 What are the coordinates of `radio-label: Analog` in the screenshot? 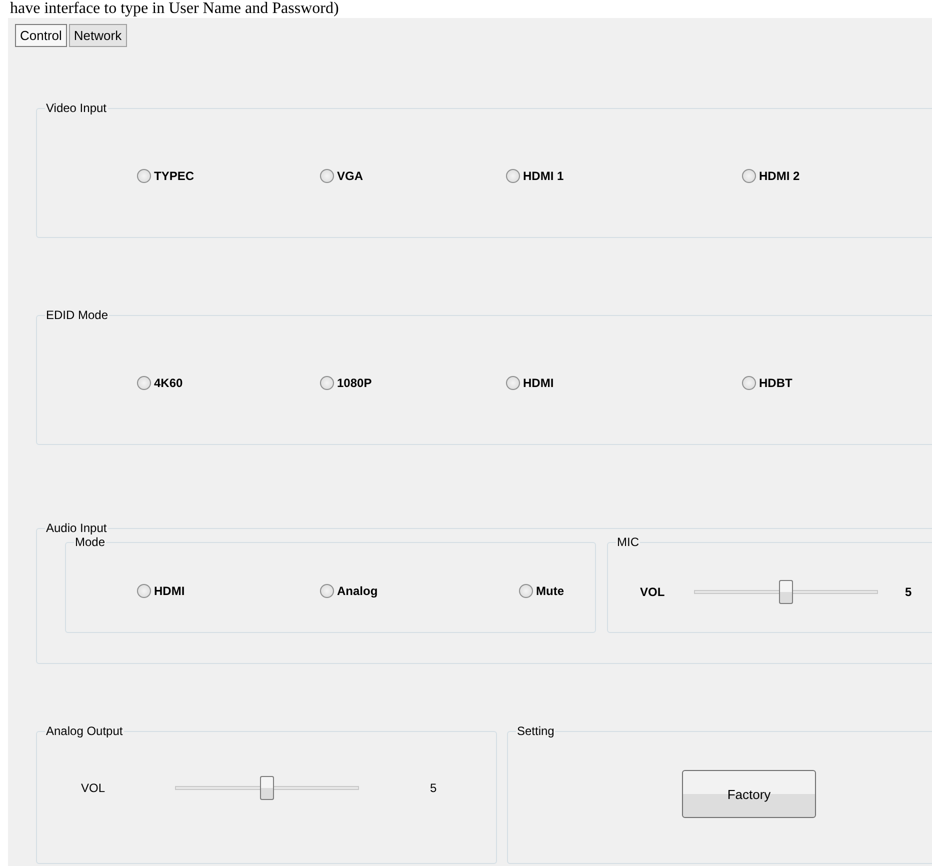 It's located at (357, 591).